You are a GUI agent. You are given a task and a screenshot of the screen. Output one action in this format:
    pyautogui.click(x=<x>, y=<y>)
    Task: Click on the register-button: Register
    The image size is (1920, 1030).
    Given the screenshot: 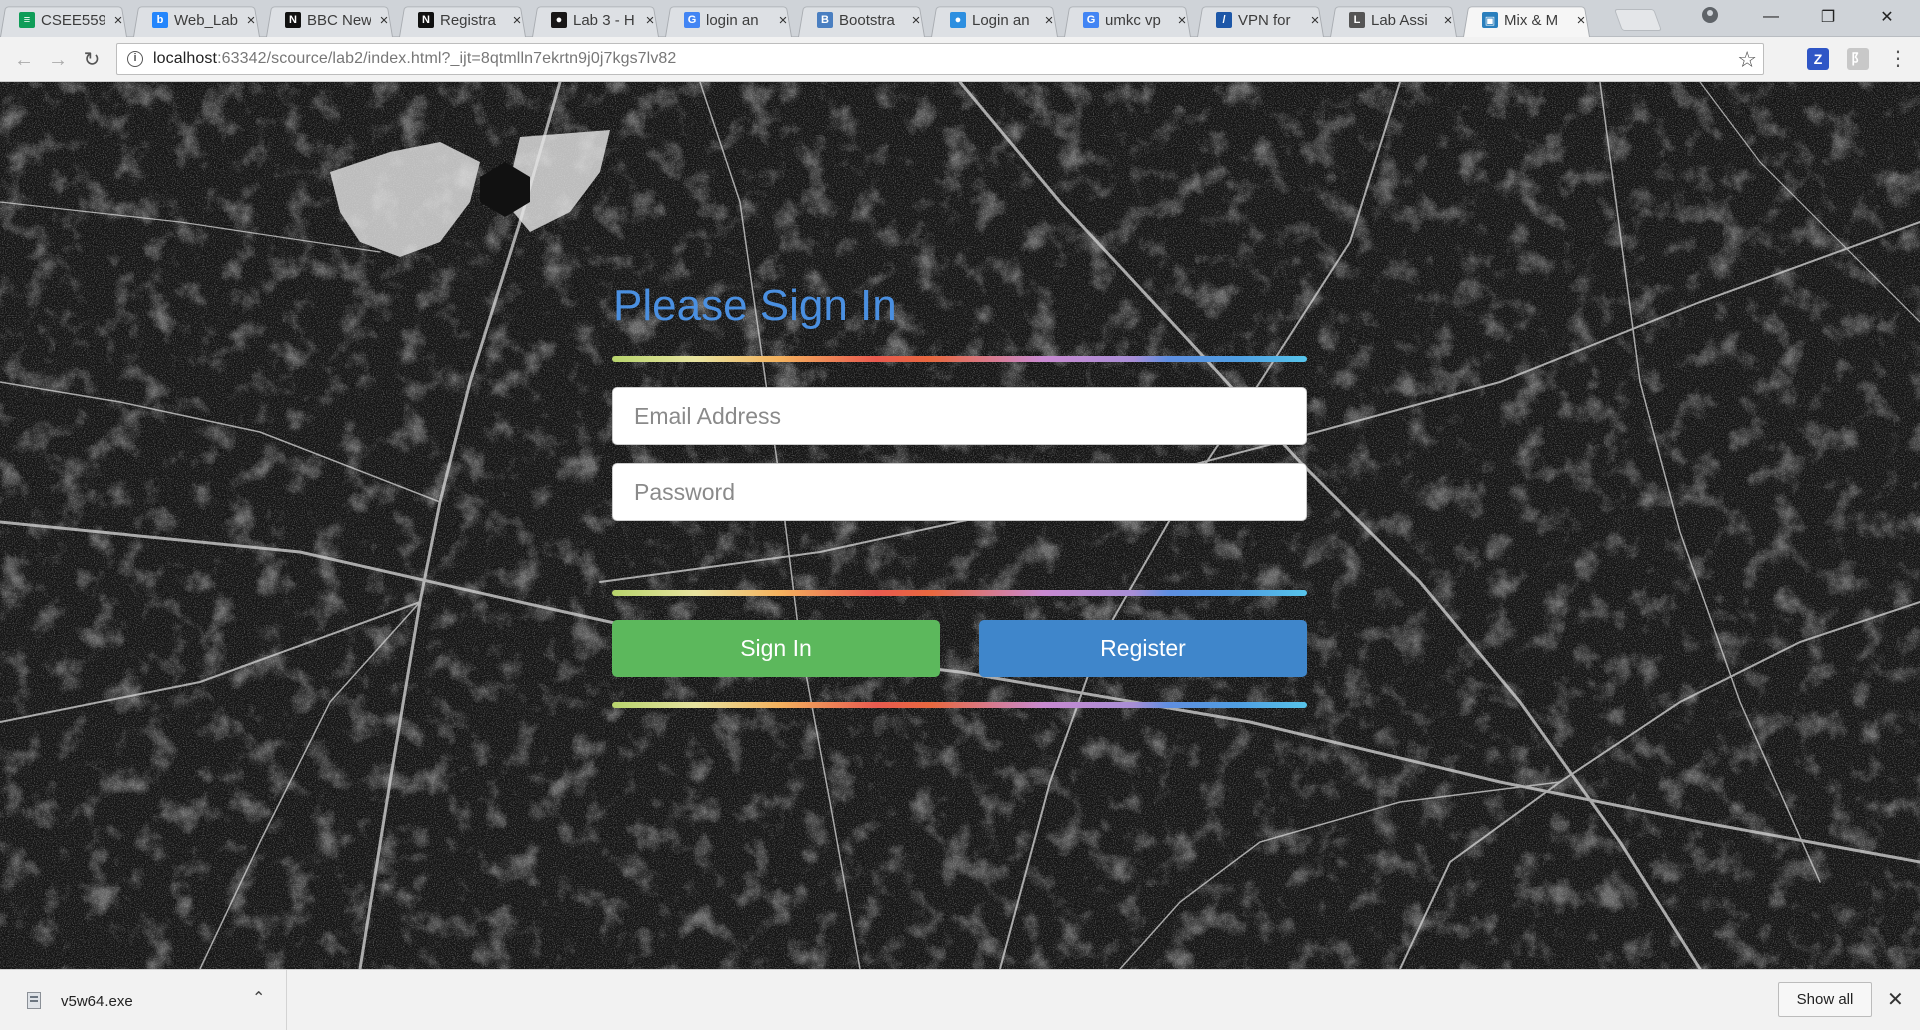 What is the action you would take?
    pyautogui.click(x=1143, y=648)
    